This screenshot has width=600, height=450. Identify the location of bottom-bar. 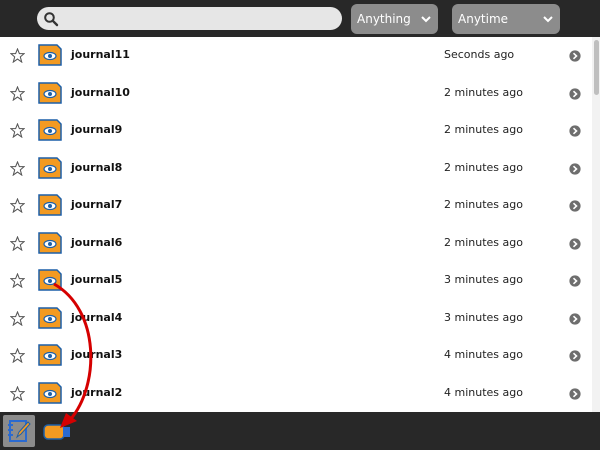
(300, 431).